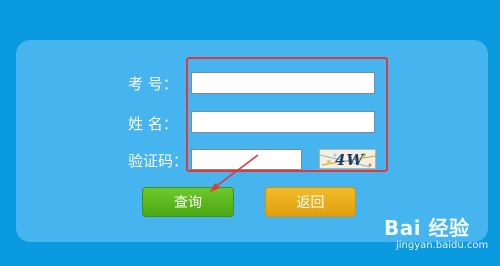  What do you see at coordinates (153, 124) in the screenshot?
I see `name-label: 姓 名：` at bounding box center [153, 124].